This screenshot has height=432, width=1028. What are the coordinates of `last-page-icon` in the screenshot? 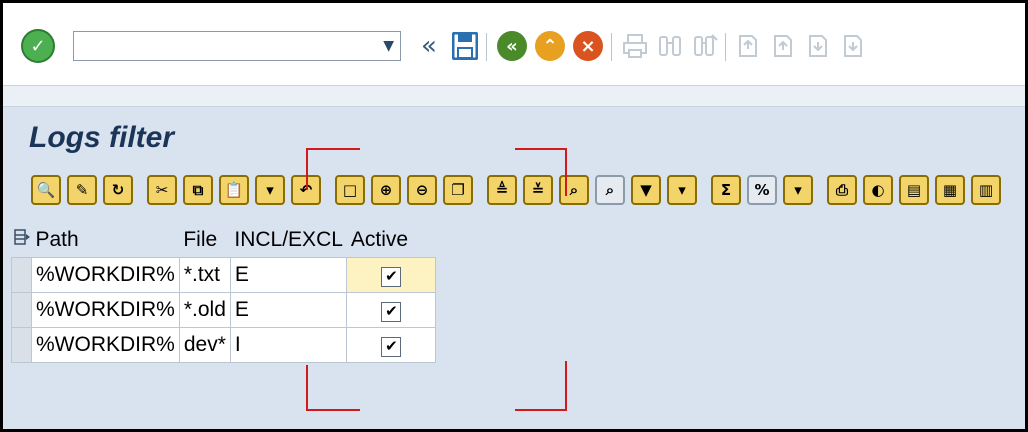 It's located at (852, 46).